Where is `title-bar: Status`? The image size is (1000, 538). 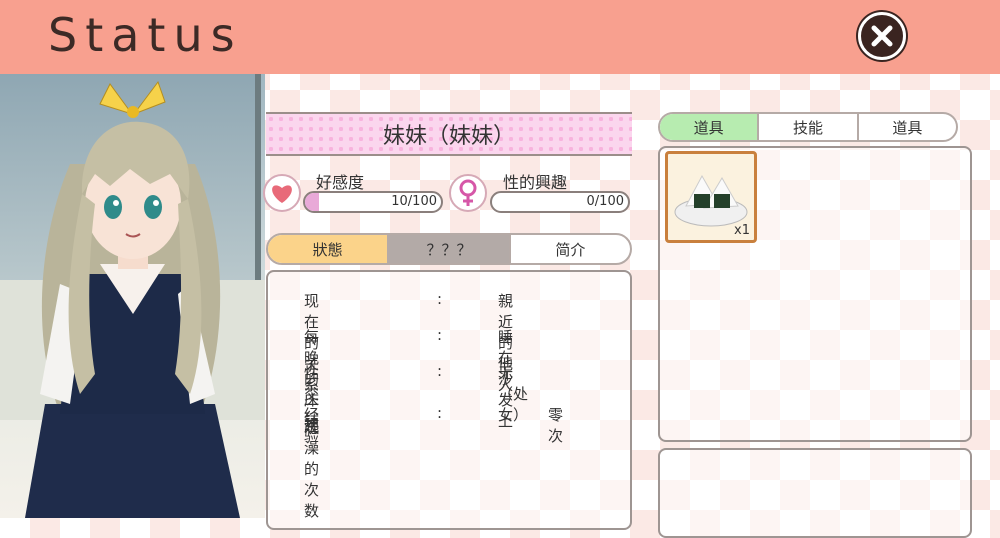
title-bar: Status is located at coordinates (500, 37).